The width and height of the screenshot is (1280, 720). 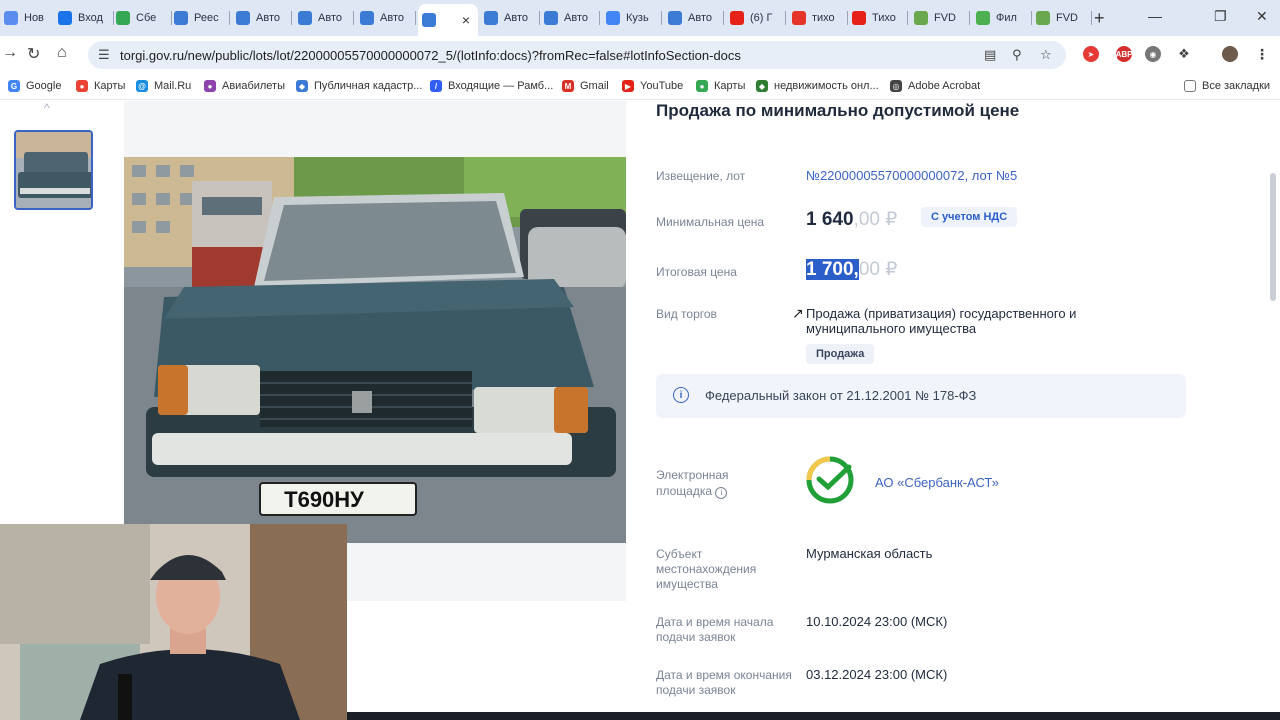 I want to click on reload-icon: ↻, so click(x=33, y=54).